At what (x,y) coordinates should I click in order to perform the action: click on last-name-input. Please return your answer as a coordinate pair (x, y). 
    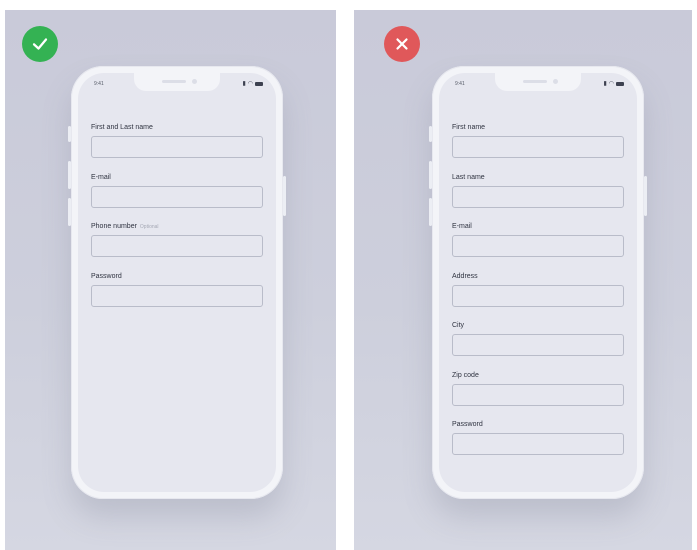
    Looking at the image, I should click on (538, 196).